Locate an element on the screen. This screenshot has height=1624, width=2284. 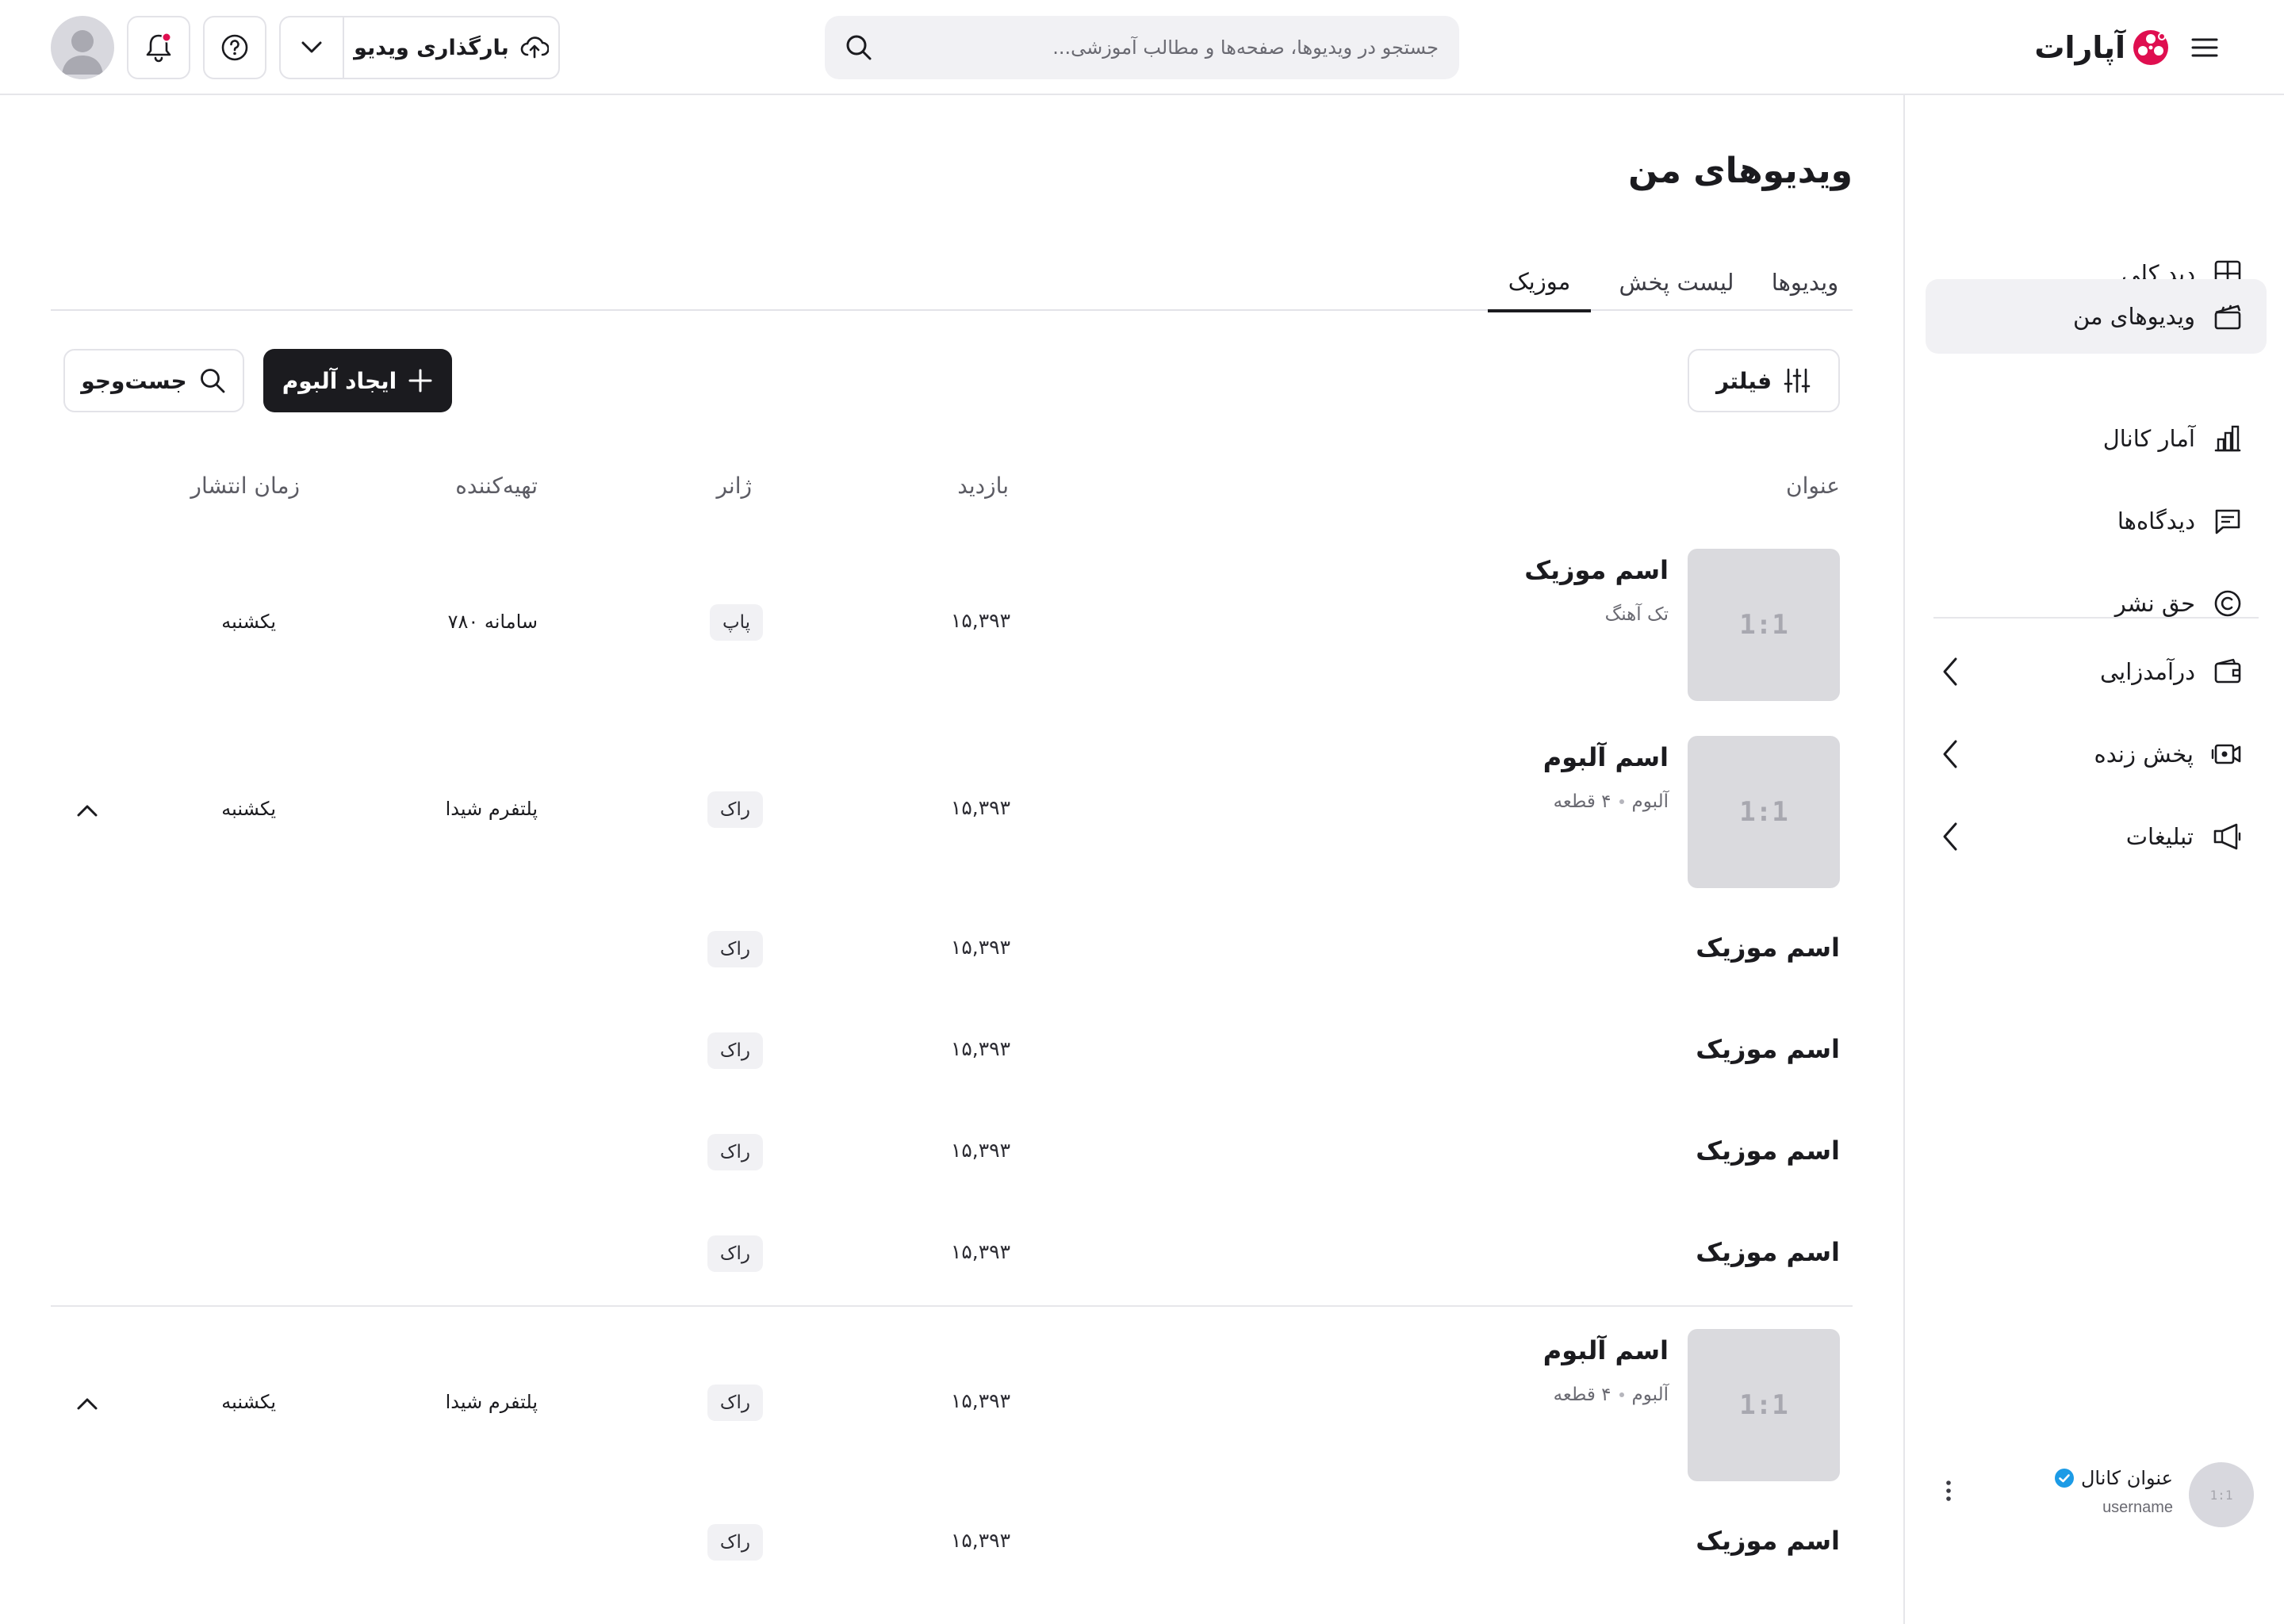
notifications-button is located at coordinates (158, 47).